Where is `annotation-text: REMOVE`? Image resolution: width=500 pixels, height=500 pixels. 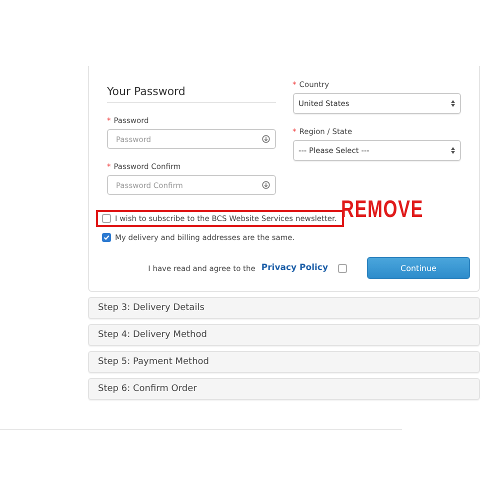
annotation-text: REMOVE is located at coordinates (382, 210).